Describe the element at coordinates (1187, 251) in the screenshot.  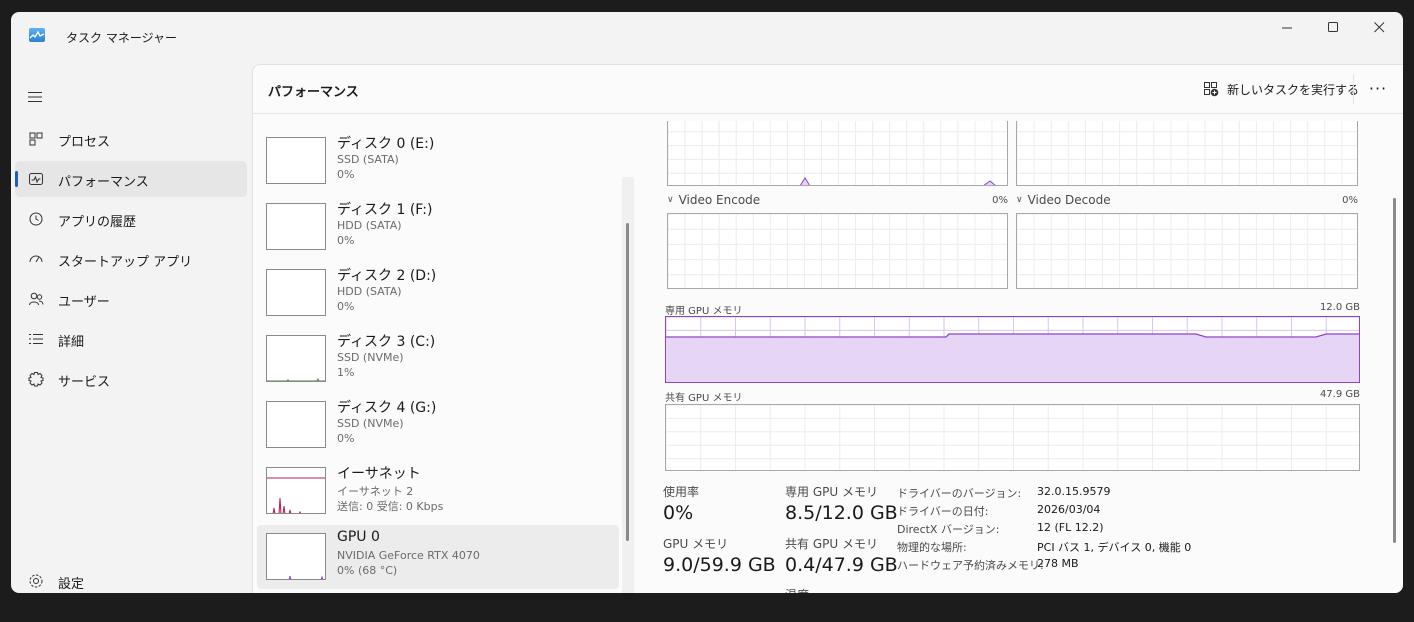
I see `video-decode-graph` at that location.